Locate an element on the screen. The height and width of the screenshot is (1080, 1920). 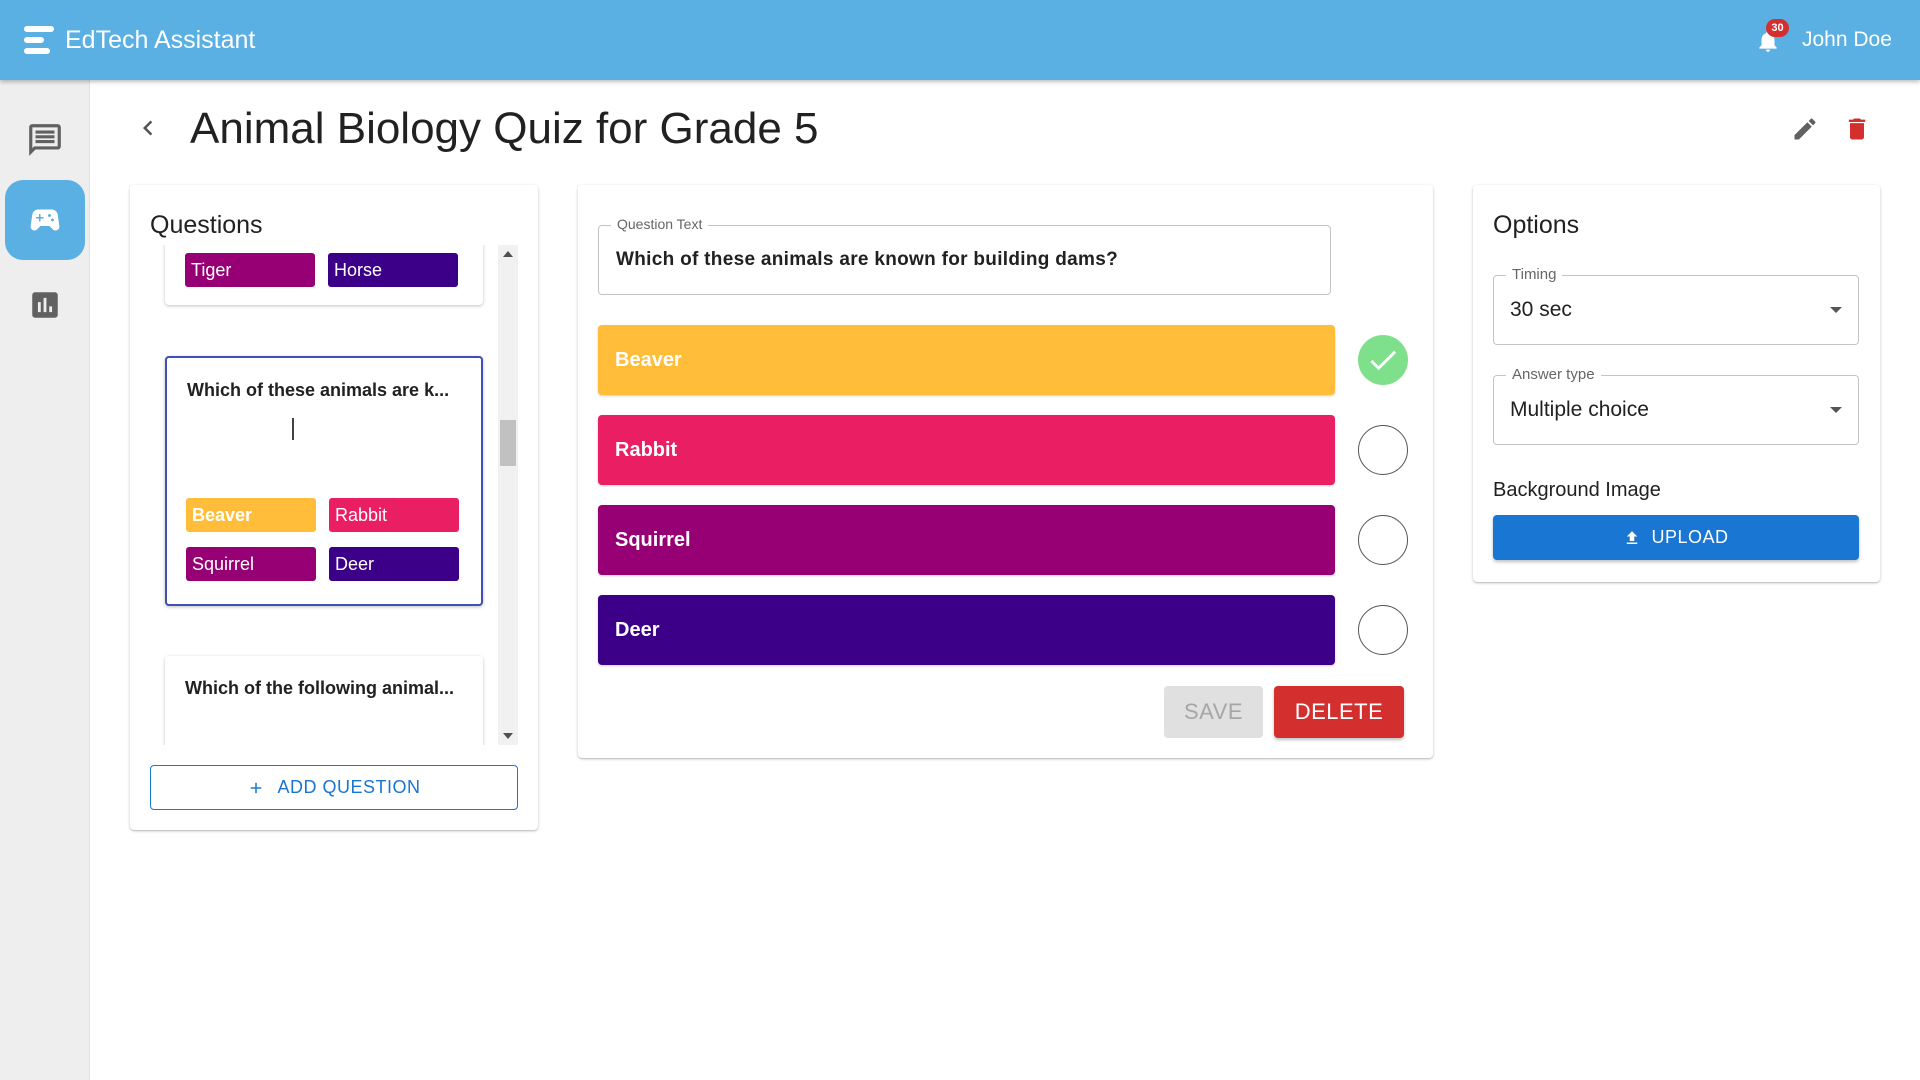
answer-chip: Rabbit is located at coordinates (394, 515).